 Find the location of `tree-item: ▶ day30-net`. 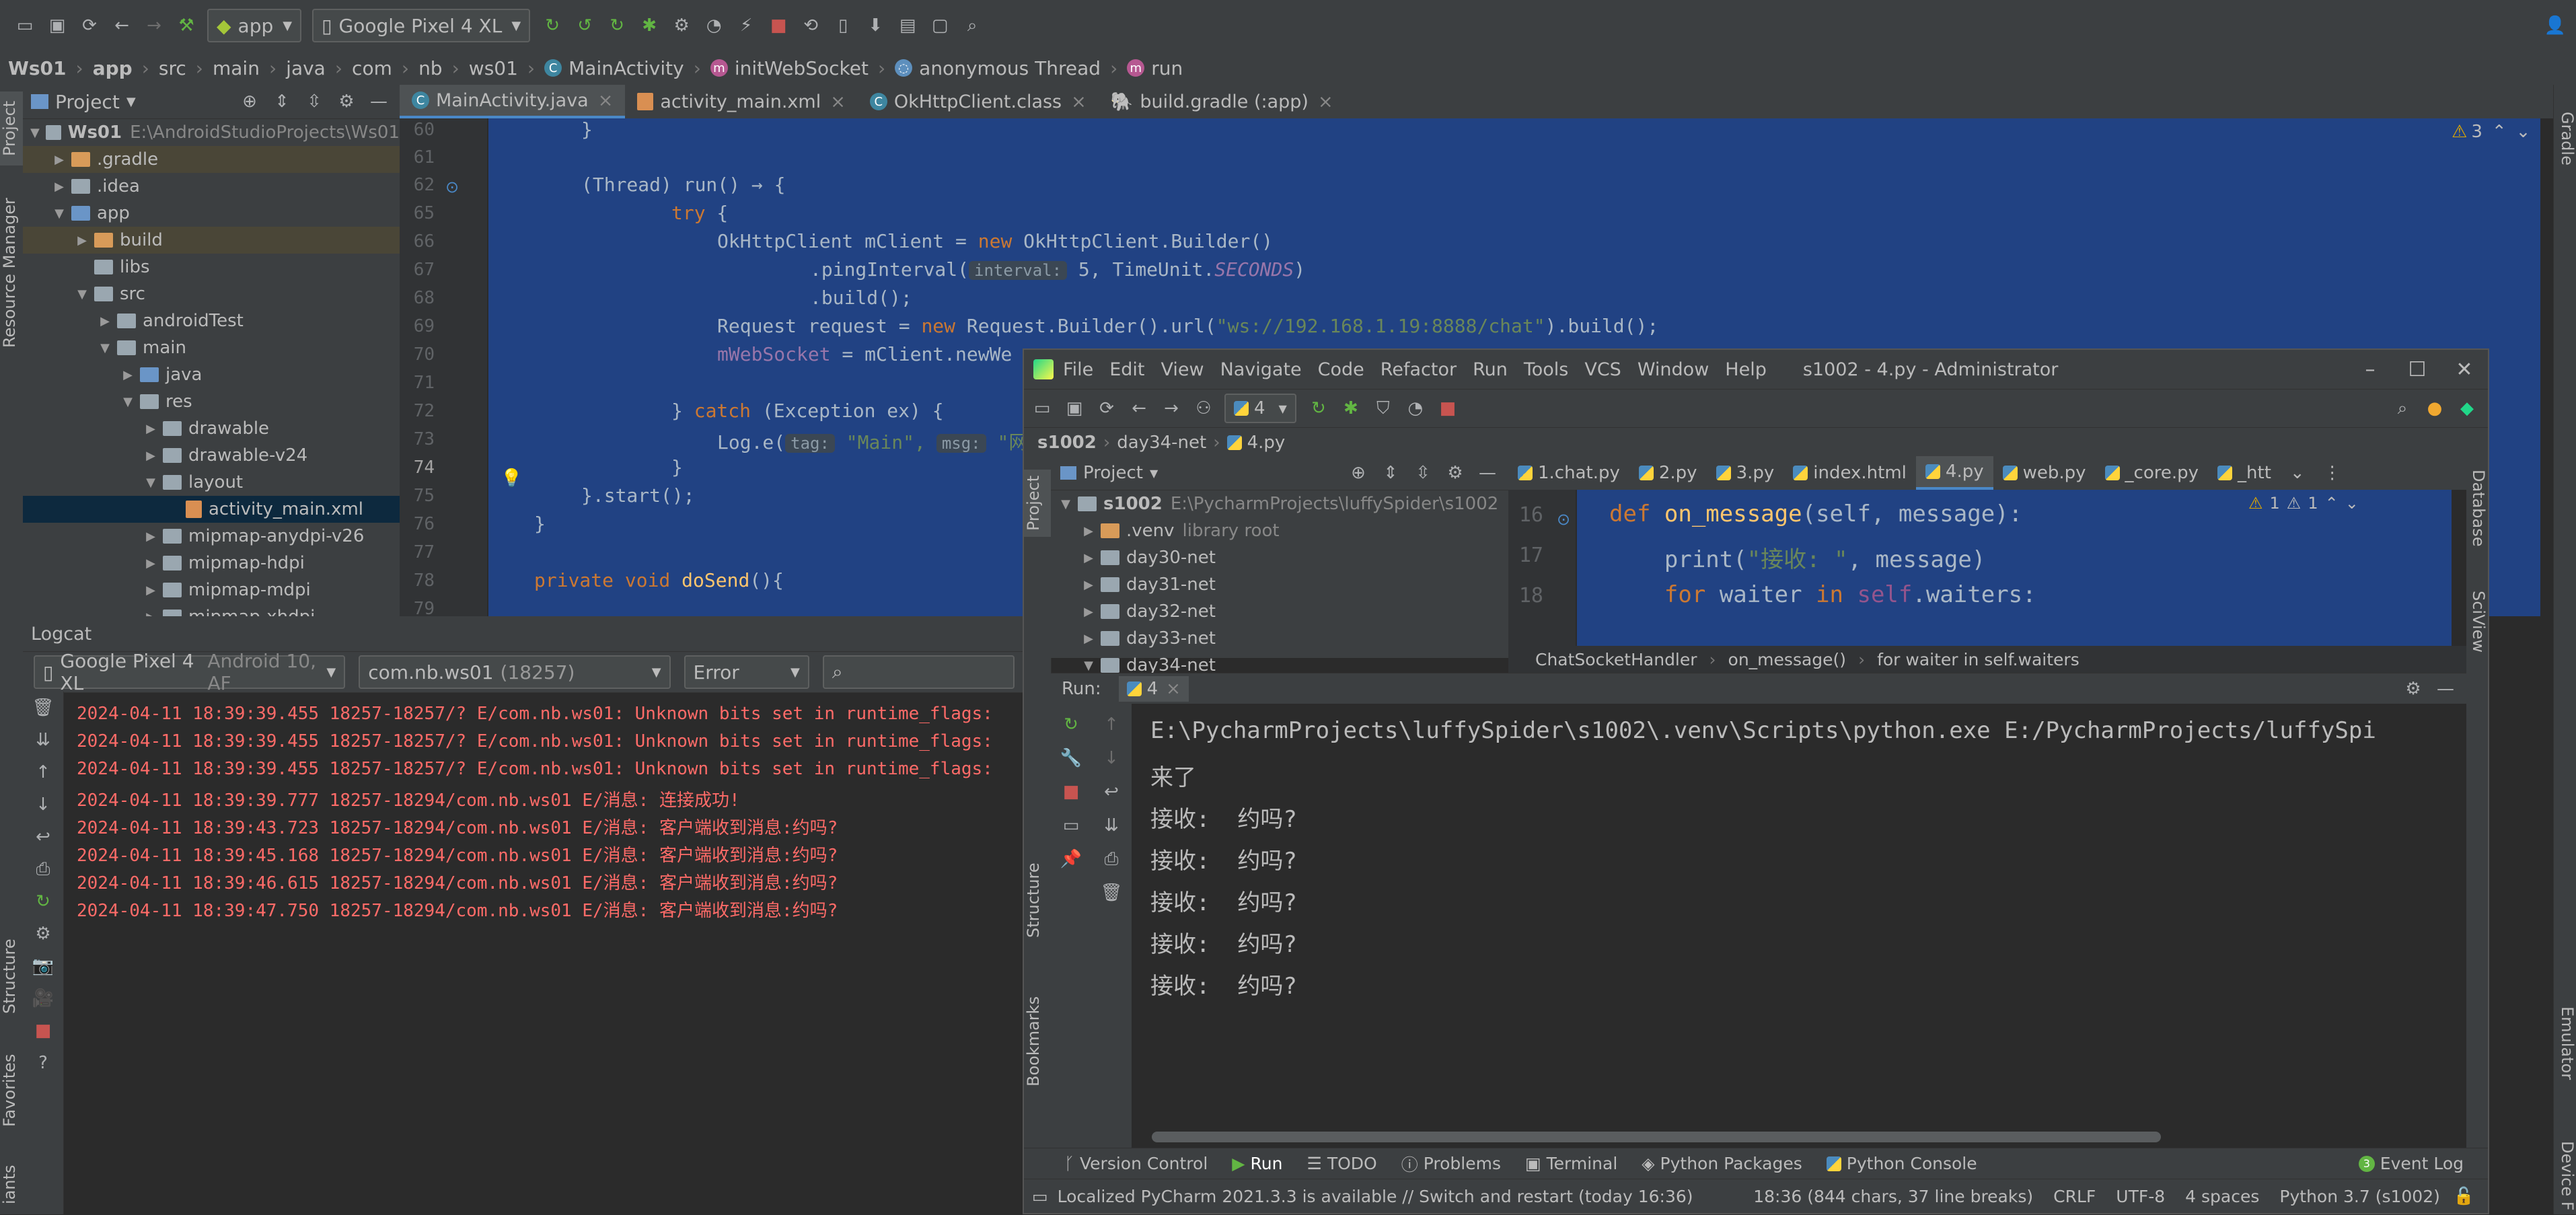

tree-item: ▶ day30-net is located at coordinates (1279, 558).